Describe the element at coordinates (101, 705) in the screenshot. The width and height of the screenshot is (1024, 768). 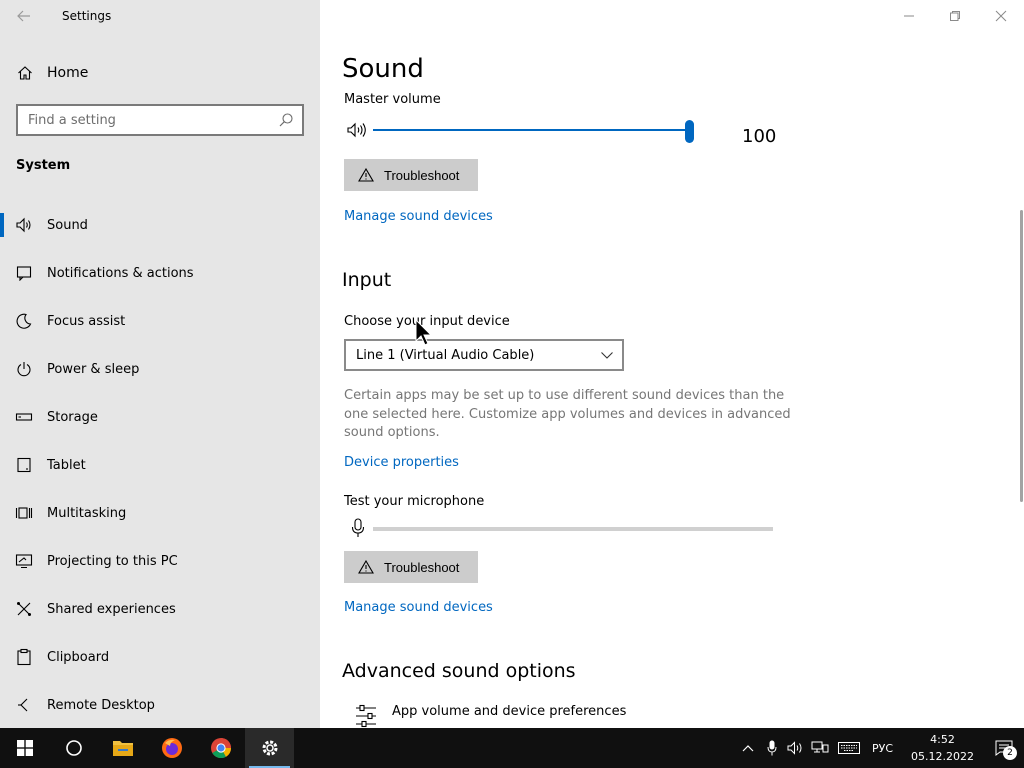
I see `sidebar-item-label: Remote Desktop` at that location.